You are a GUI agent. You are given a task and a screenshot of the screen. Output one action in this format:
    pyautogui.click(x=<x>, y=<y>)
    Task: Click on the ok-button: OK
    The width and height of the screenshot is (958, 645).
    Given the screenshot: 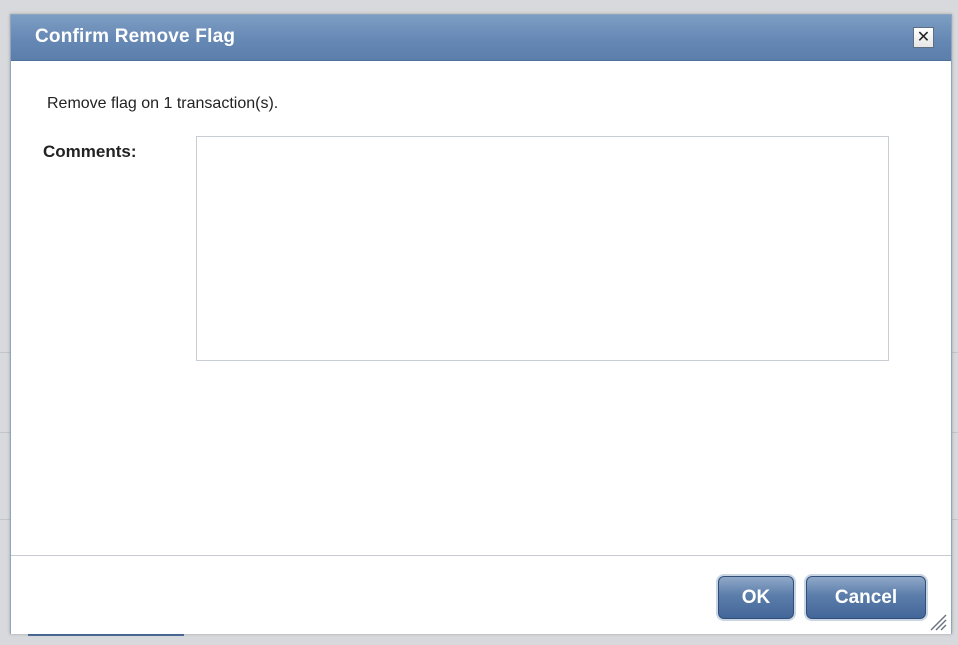 What is the action you would take?
    pyautogui.click(x=756, y=597)
    